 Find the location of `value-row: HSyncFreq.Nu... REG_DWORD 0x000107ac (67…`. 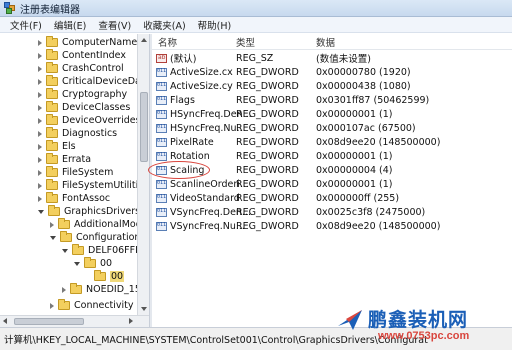

value-row: HSyncFreq.Nu... REG_DWORD 0x000107ac (67… is located at coordinates (332, 128).